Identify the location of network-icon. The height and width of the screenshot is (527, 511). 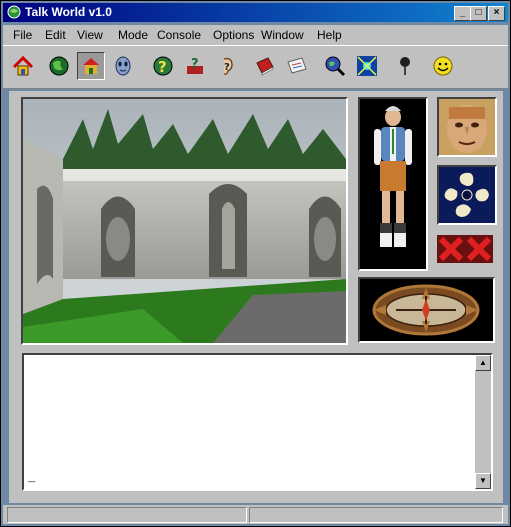
(367, 66).